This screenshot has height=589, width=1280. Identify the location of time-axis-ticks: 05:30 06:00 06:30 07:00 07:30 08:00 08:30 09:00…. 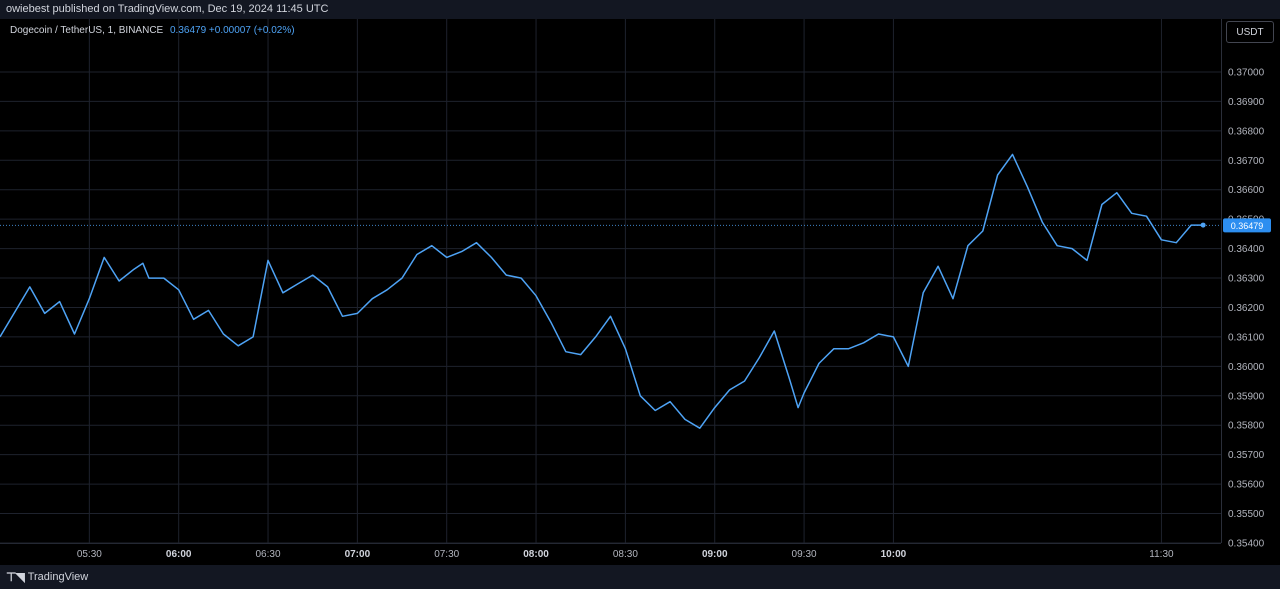
(625, 554).